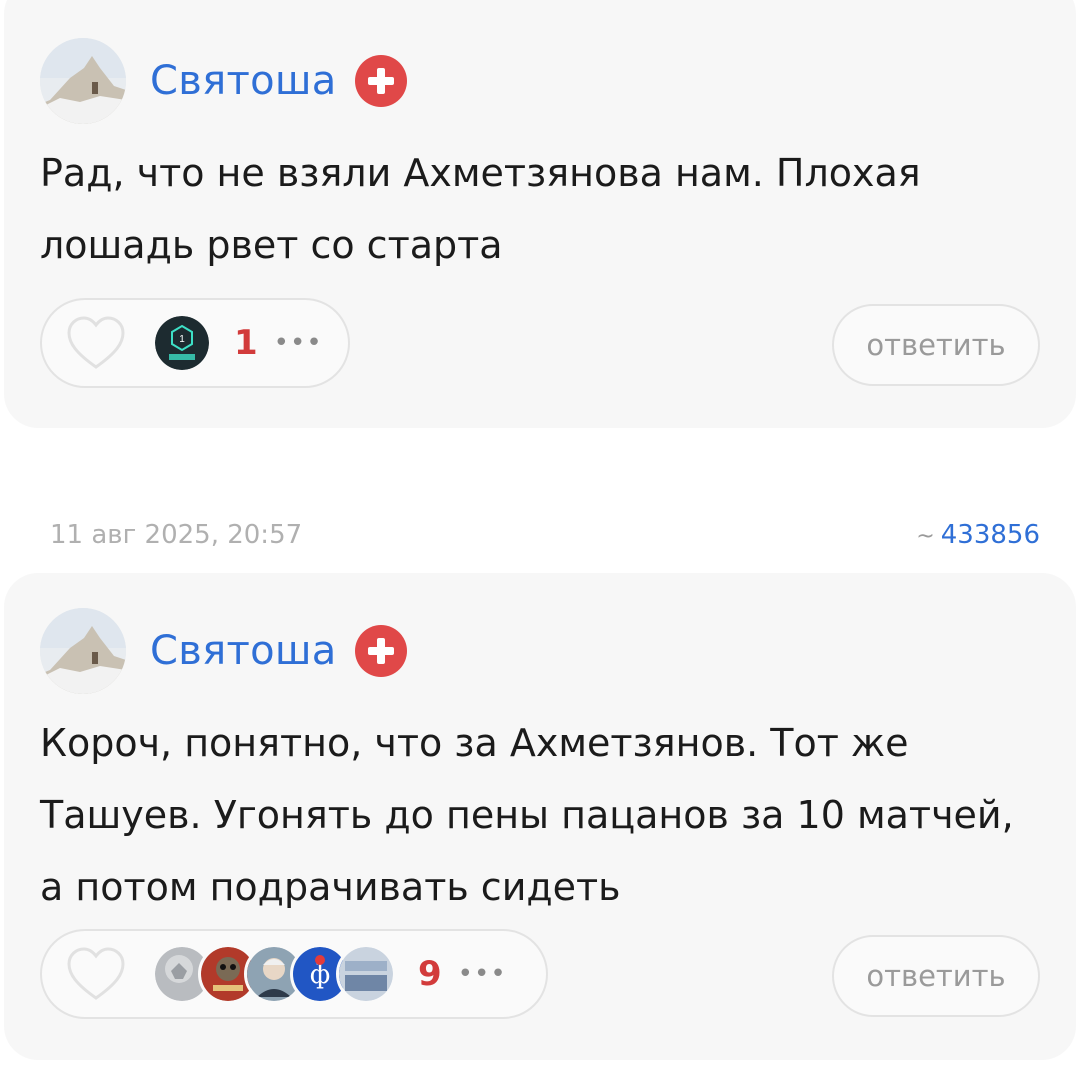 The width and height of the screenshot is (1080, 1092). Describe the element at coordinates (925, 536) in the screenshot. I see `id-prefix: ~` at that location.